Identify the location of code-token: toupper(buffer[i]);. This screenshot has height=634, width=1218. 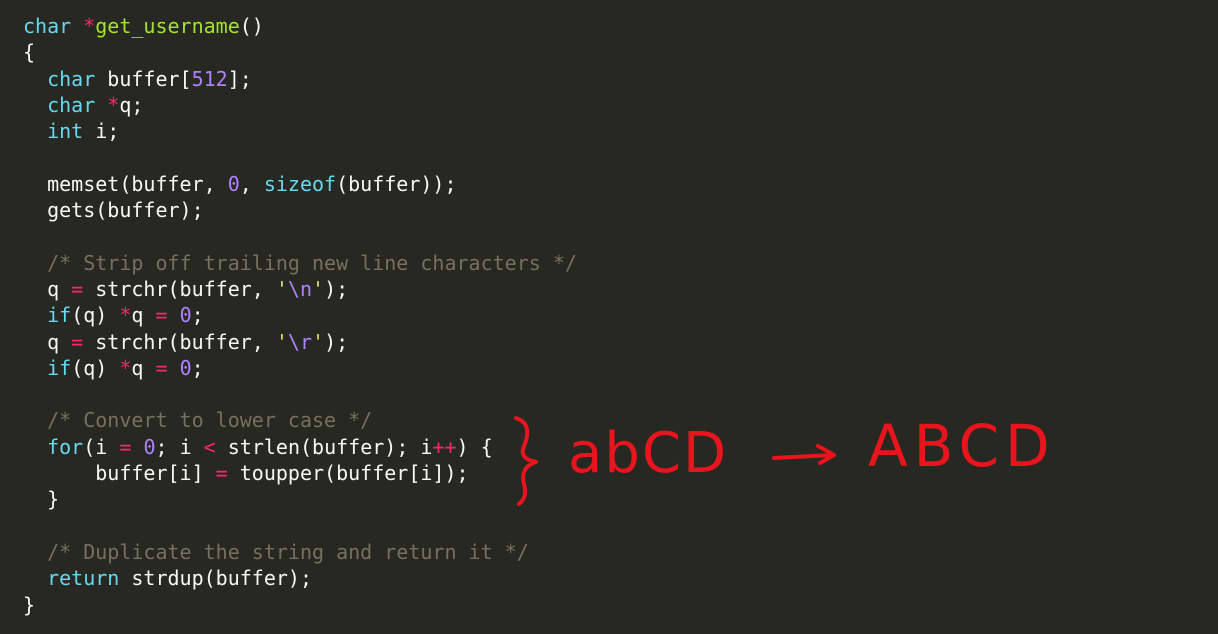
(348, 473).